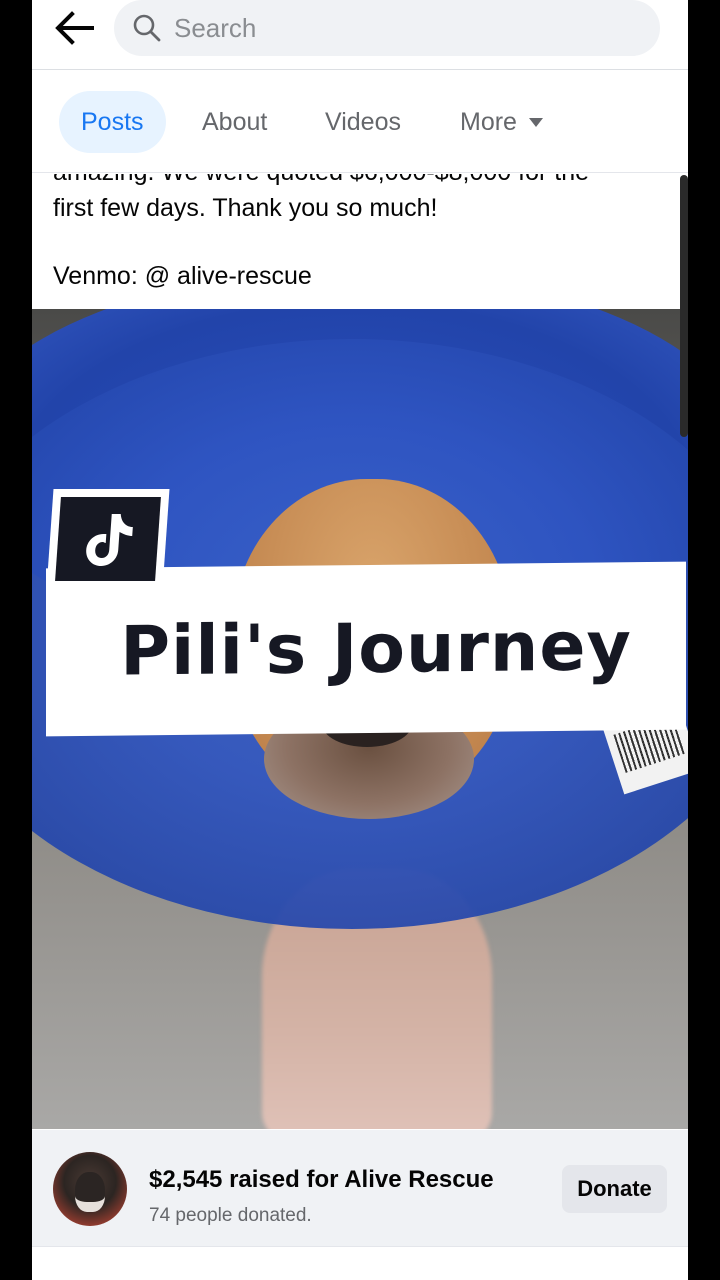 The image size is (720, 1280). Describe the element at coordinates (535, 122) in the screenshot. I see `caret-down-icon` at that location.